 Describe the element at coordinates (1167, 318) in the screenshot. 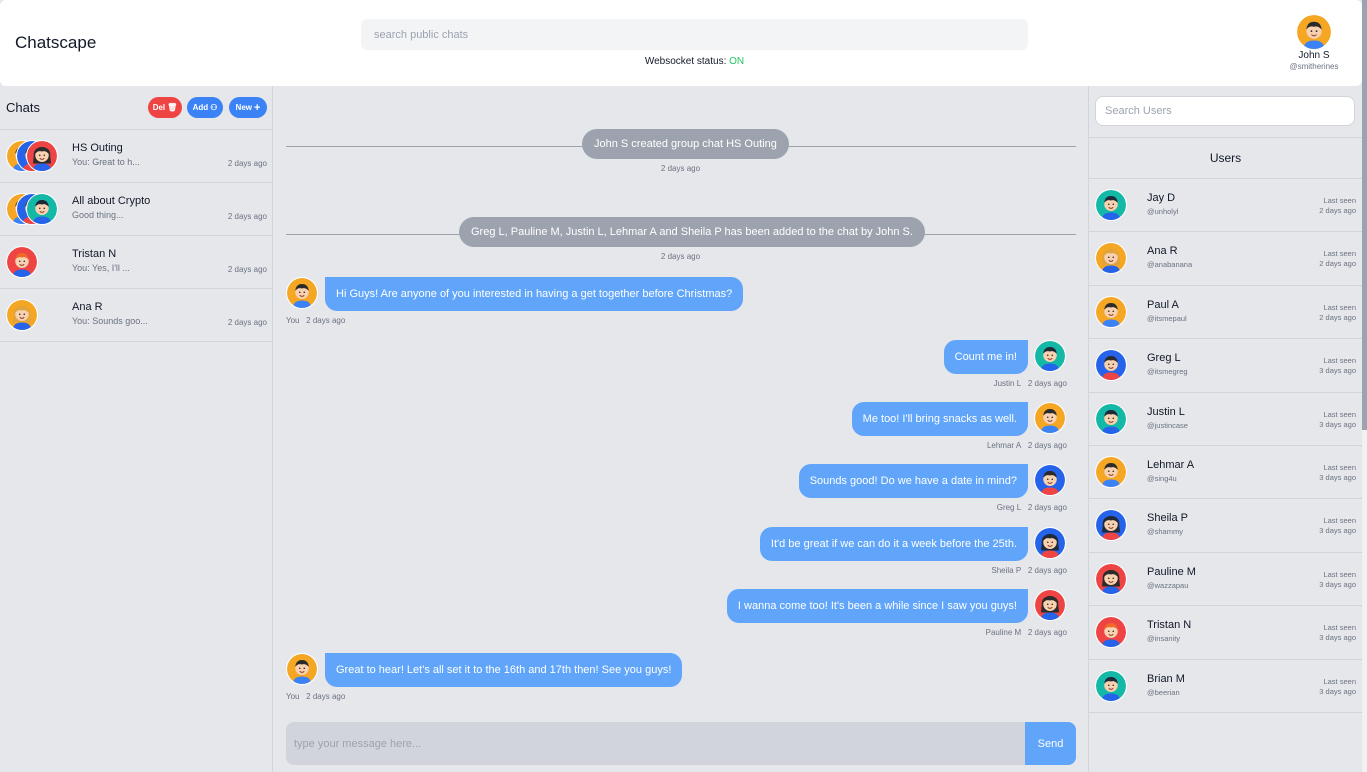

I see `user-handle: @itsmepaul` at that location.